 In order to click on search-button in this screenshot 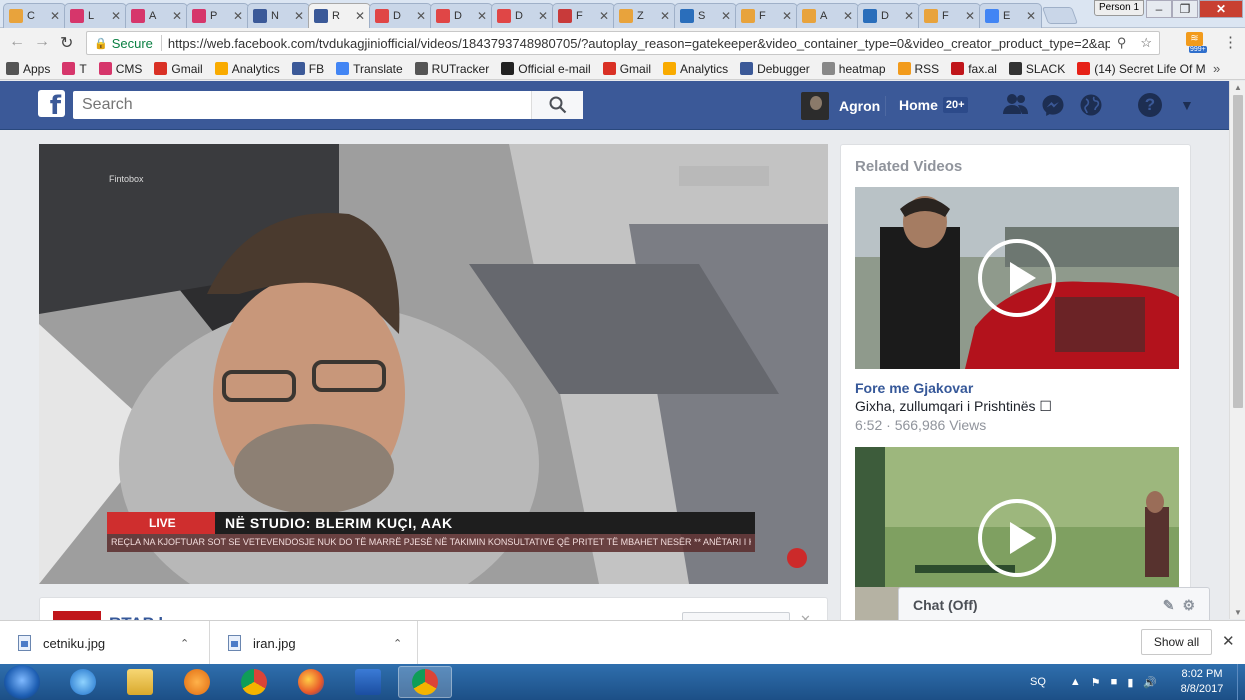, I will do `click(557, 105)`.